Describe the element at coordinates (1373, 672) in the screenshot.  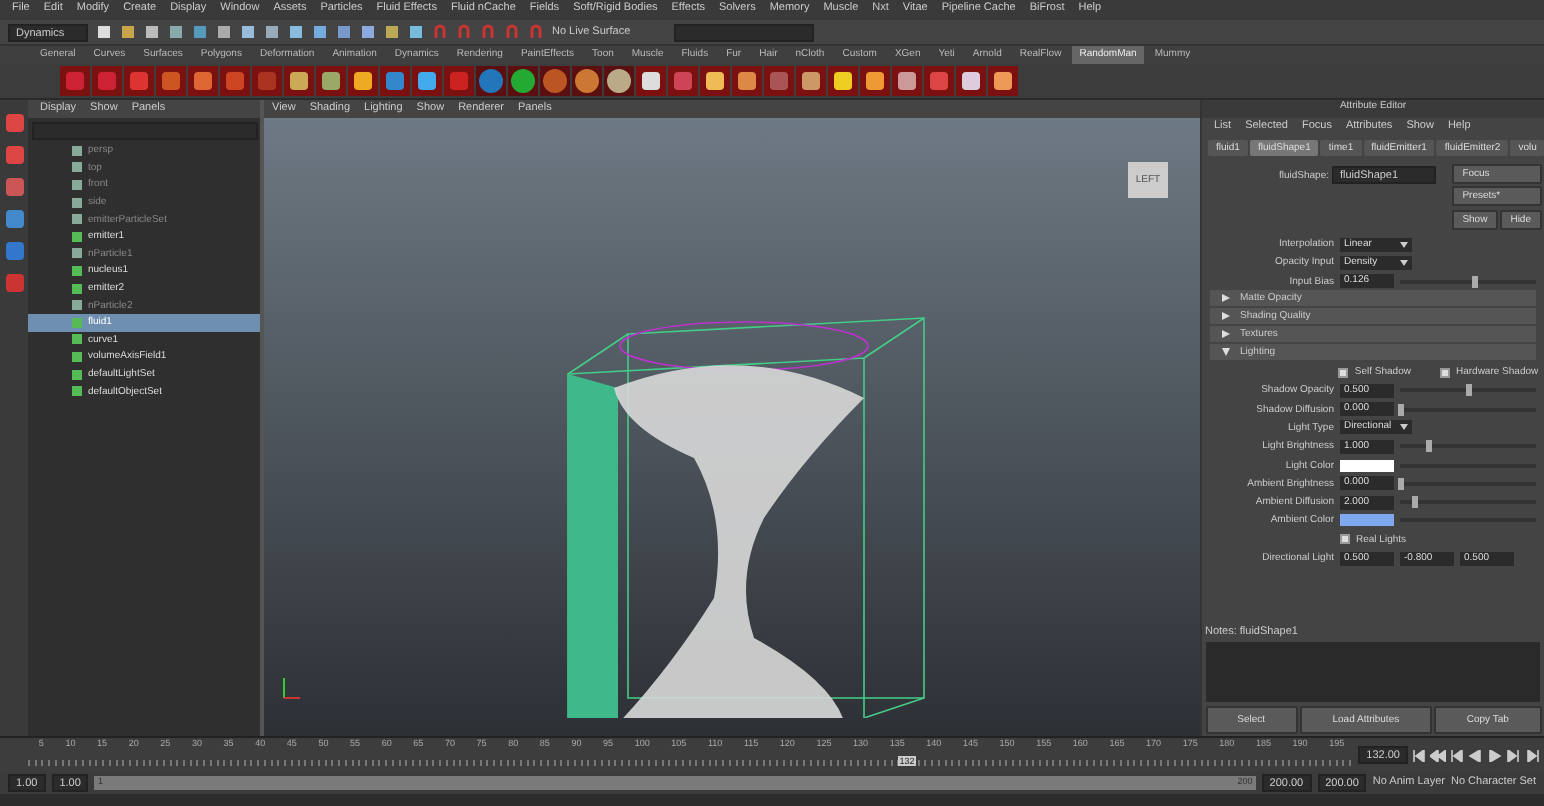
I see `notes-field` at that location.